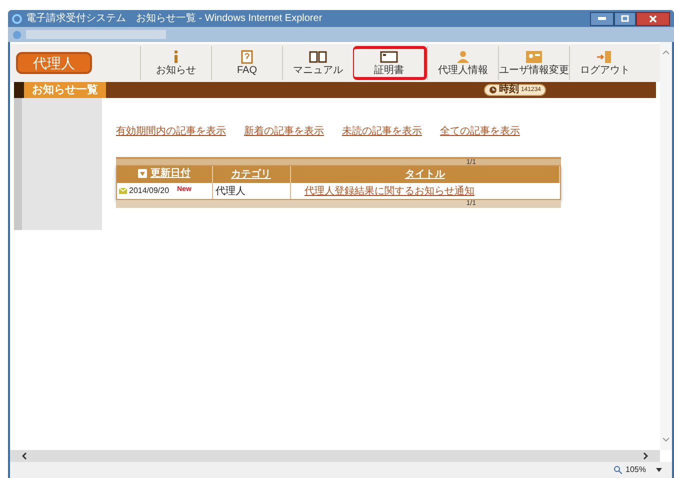  Describe the element at coordinates (463, 57) in the screenshot. I see `person-icon` at that location.